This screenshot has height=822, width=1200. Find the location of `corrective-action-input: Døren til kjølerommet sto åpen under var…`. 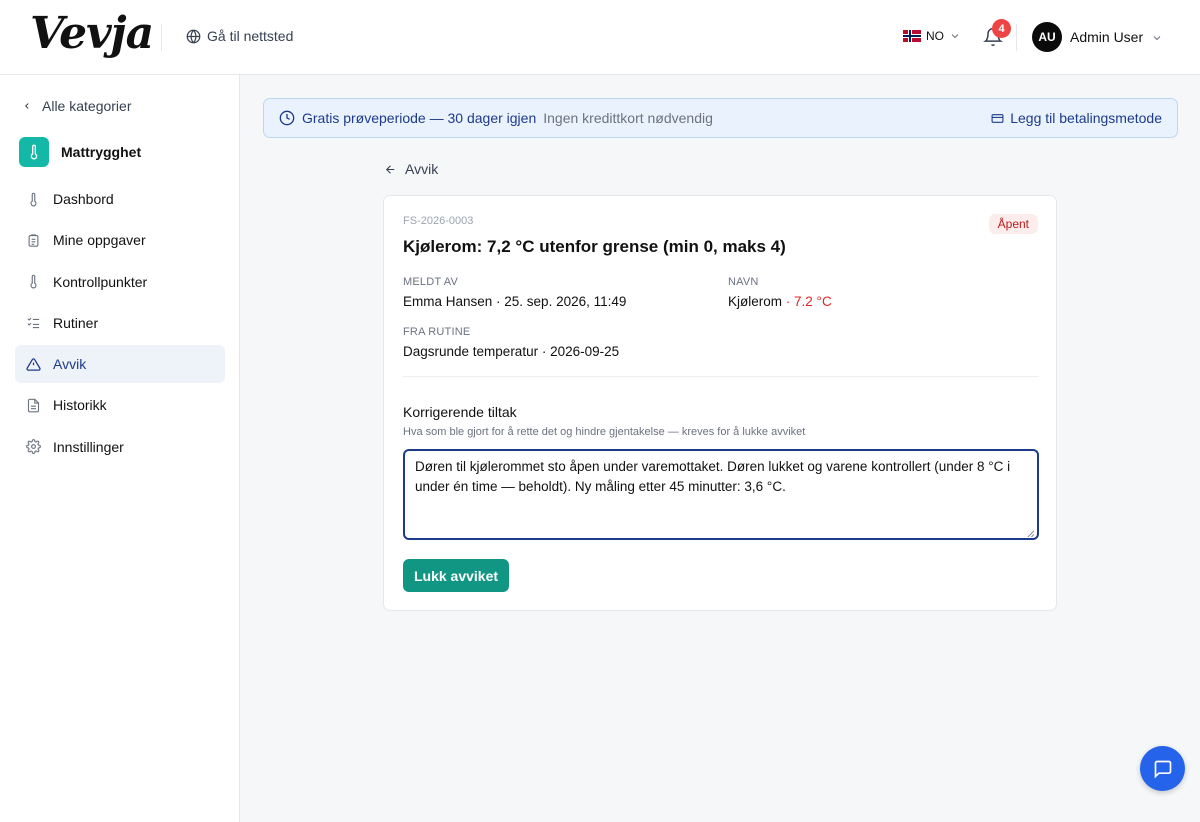

corrective-action-input: Døren til kjølerommet sto åpen under var… is located at coordinates (721, 494).